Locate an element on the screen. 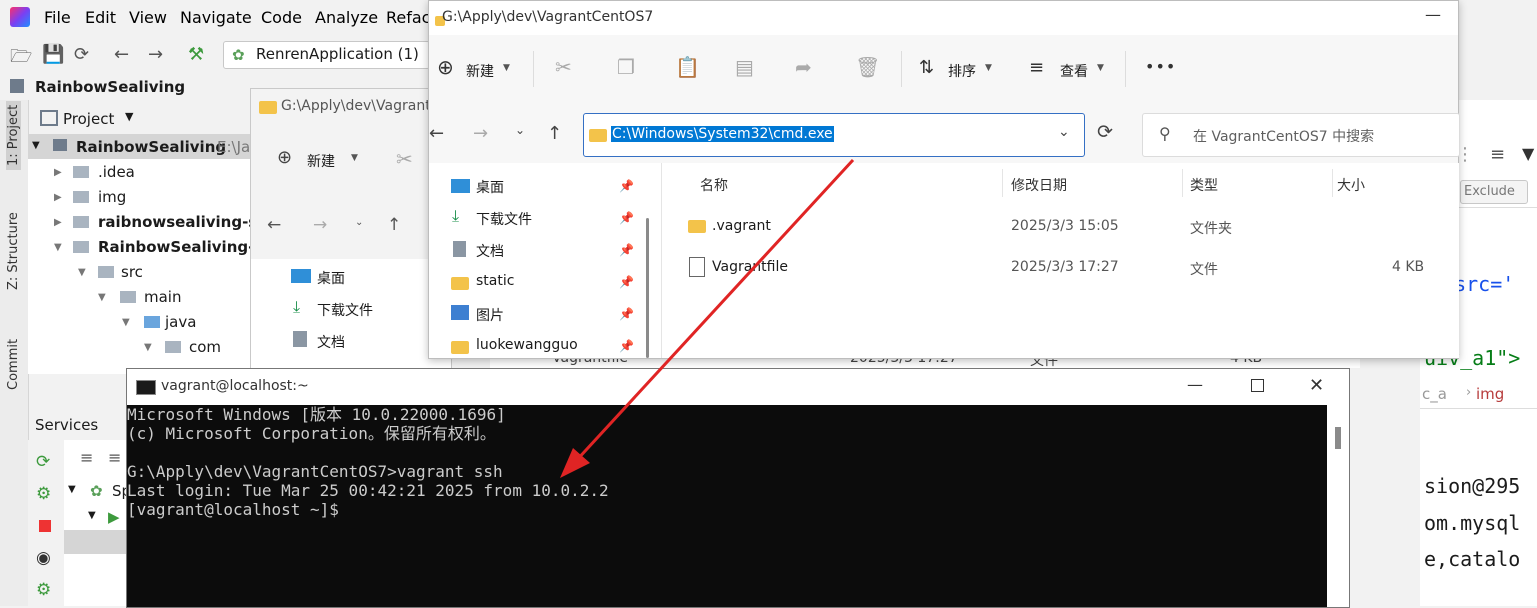 The width and height of the screenshot is (1537, 608). maximize-icon is located at coordinates (1257, 385).